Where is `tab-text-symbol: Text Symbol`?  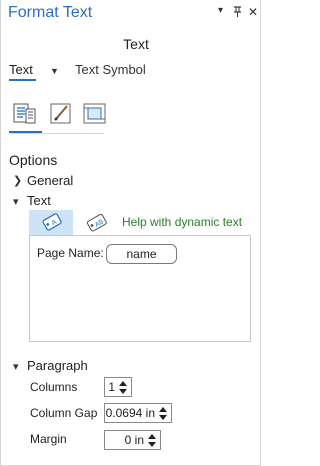 tab-text-symbol: Text Symbol is located at coordinates (110, 69).